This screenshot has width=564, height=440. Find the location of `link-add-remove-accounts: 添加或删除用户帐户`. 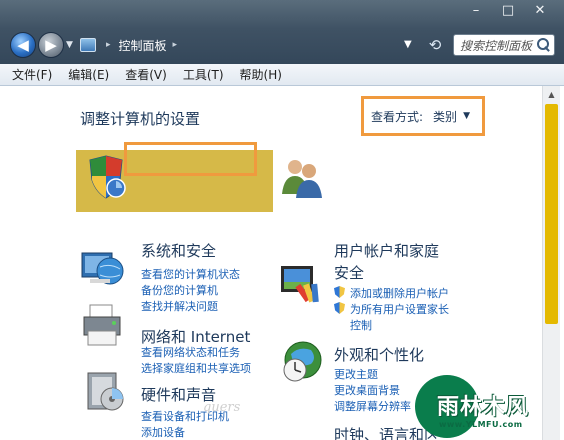

link-add-remove-accounts: 添加或删除用户帐户 is located at coordinates (391, 293).